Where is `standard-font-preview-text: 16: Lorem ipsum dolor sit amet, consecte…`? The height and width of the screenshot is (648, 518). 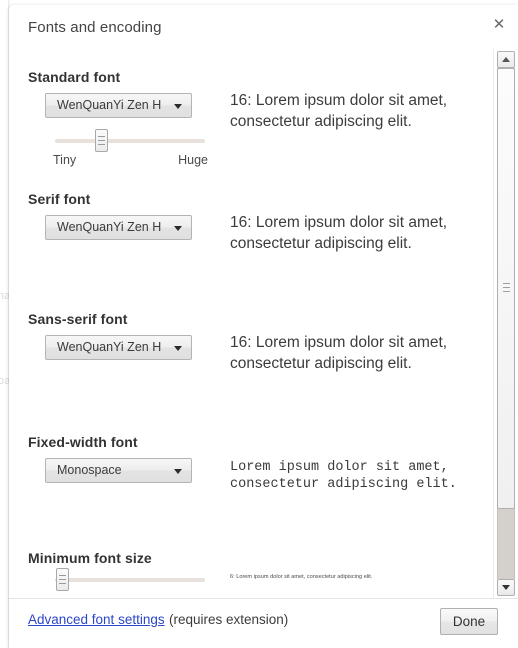
standard-font-preview-text: 16: Lorem ipsum dolor sit amet, consecte… is located at coordinates (339, 111).